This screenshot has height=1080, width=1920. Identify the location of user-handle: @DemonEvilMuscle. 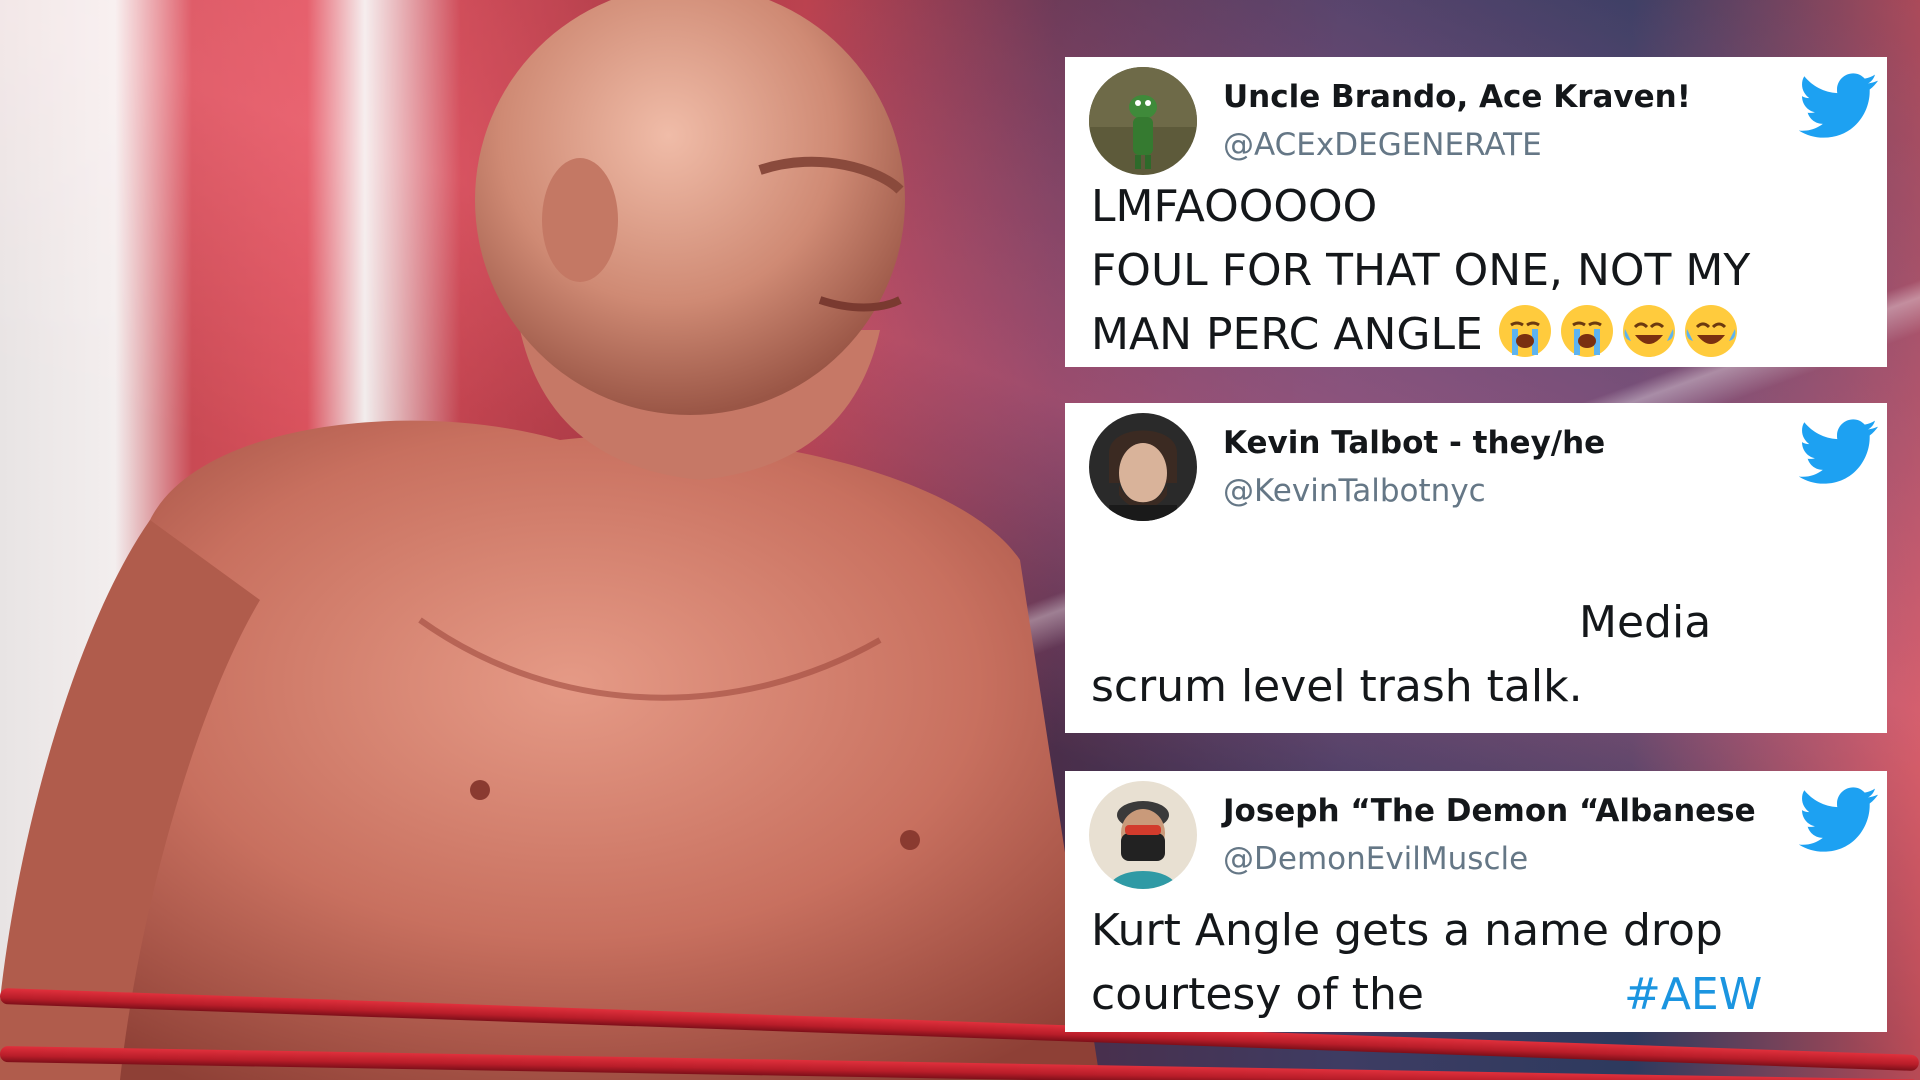
(1376, 859).